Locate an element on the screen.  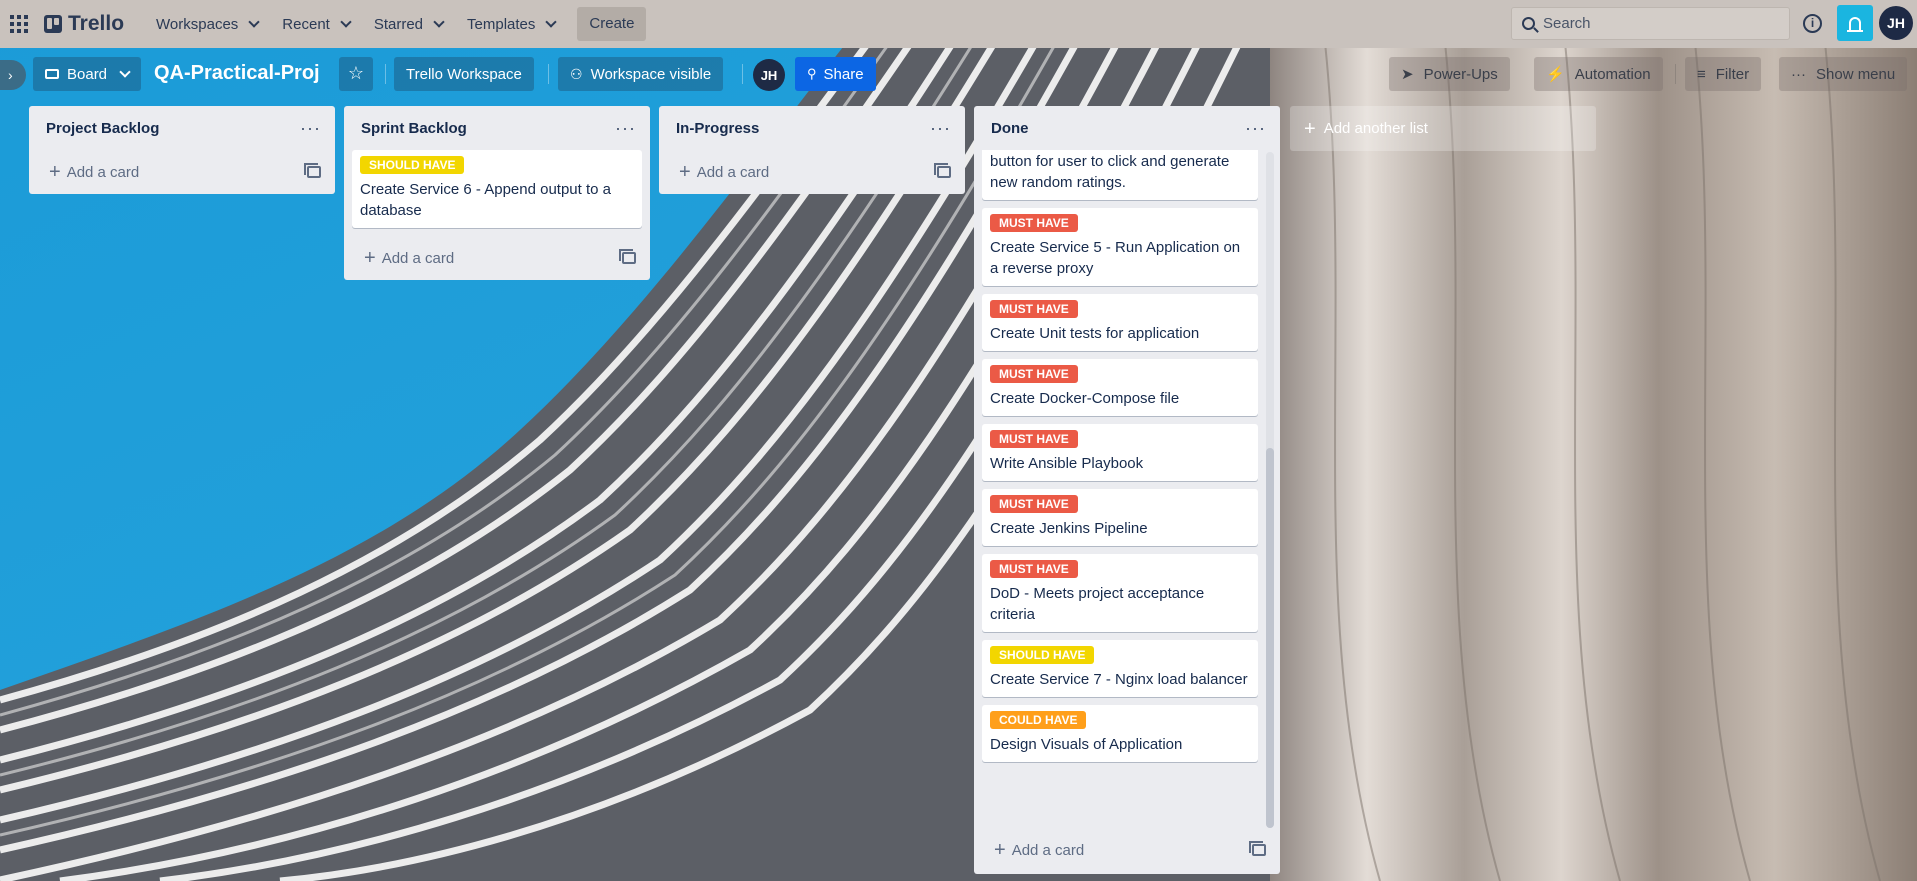
automation-button: ⚡ Automation is located at coordinates (1598, 74).